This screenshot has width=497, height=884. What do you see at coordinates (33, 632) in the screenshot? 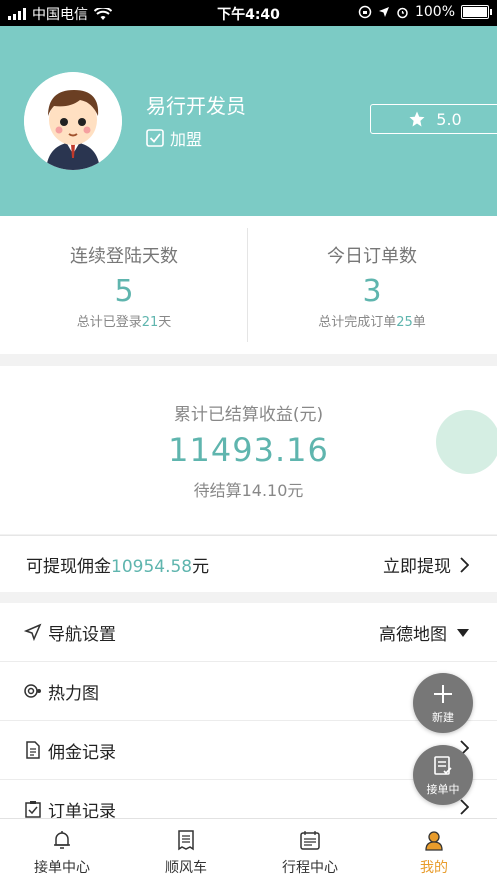
I see `navigation-arrow-icon` at bounding box center [33, 632].